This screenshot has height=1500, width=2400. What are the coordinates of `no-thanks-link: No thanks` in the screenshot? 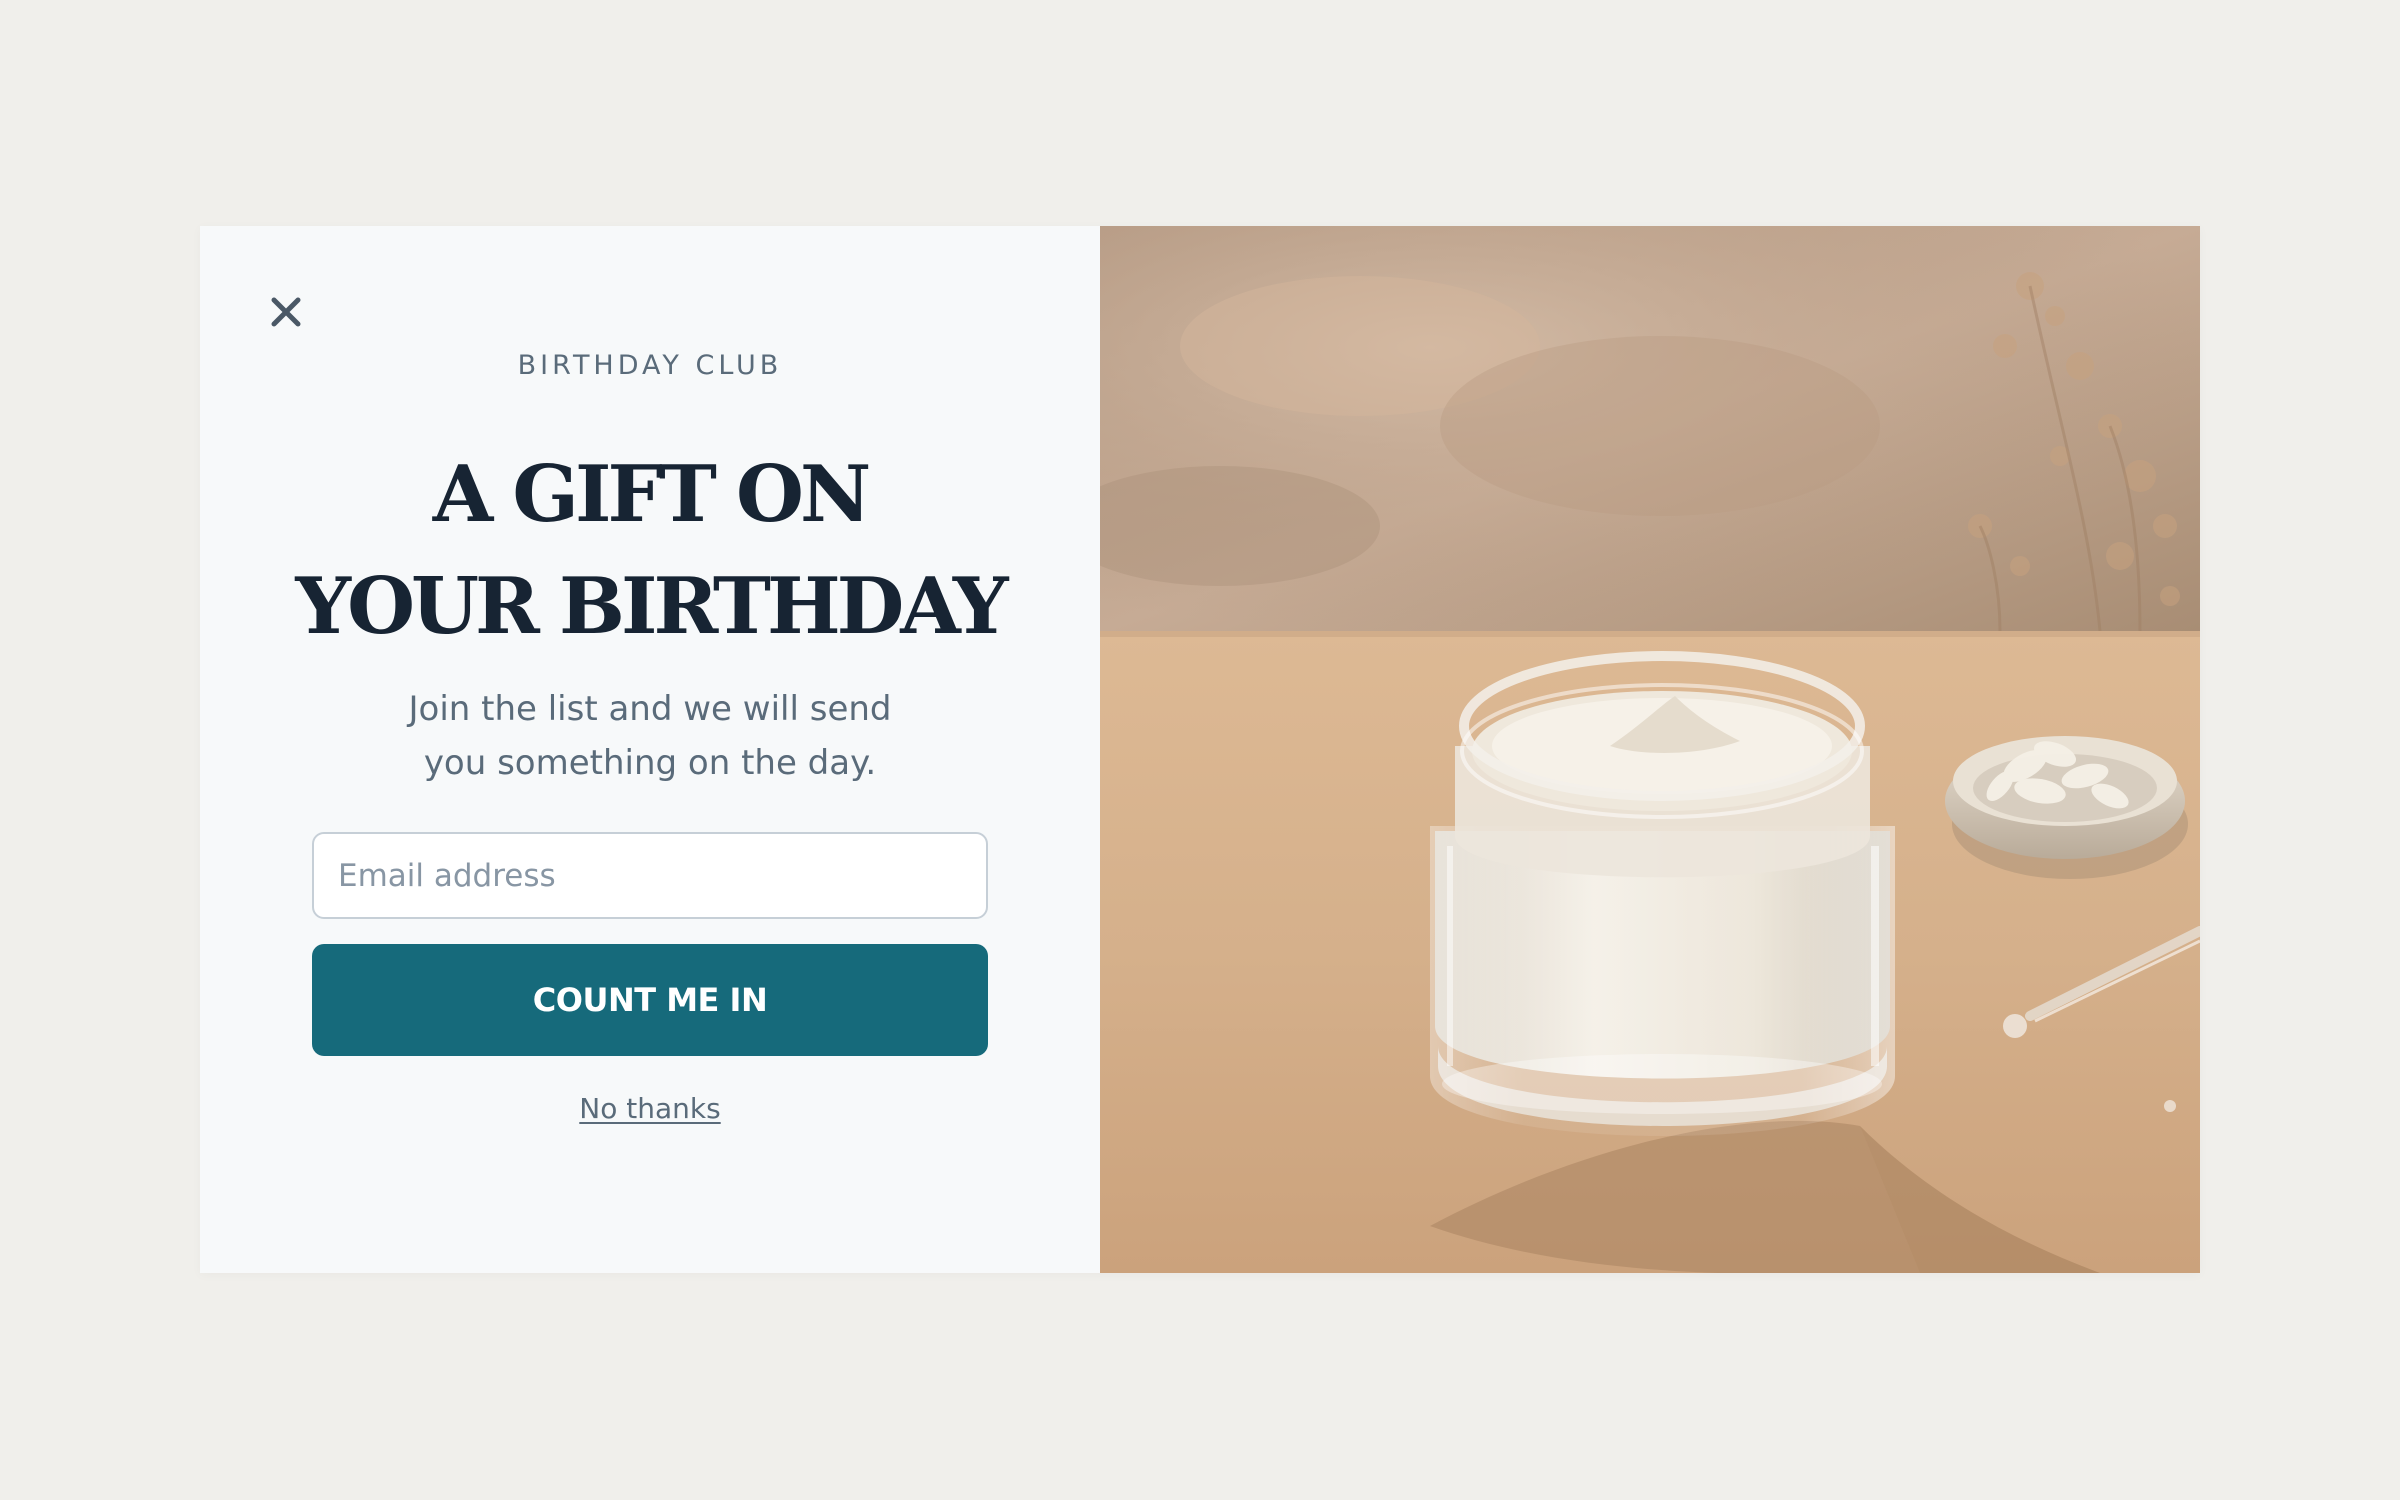 It's located at (650, 1108).